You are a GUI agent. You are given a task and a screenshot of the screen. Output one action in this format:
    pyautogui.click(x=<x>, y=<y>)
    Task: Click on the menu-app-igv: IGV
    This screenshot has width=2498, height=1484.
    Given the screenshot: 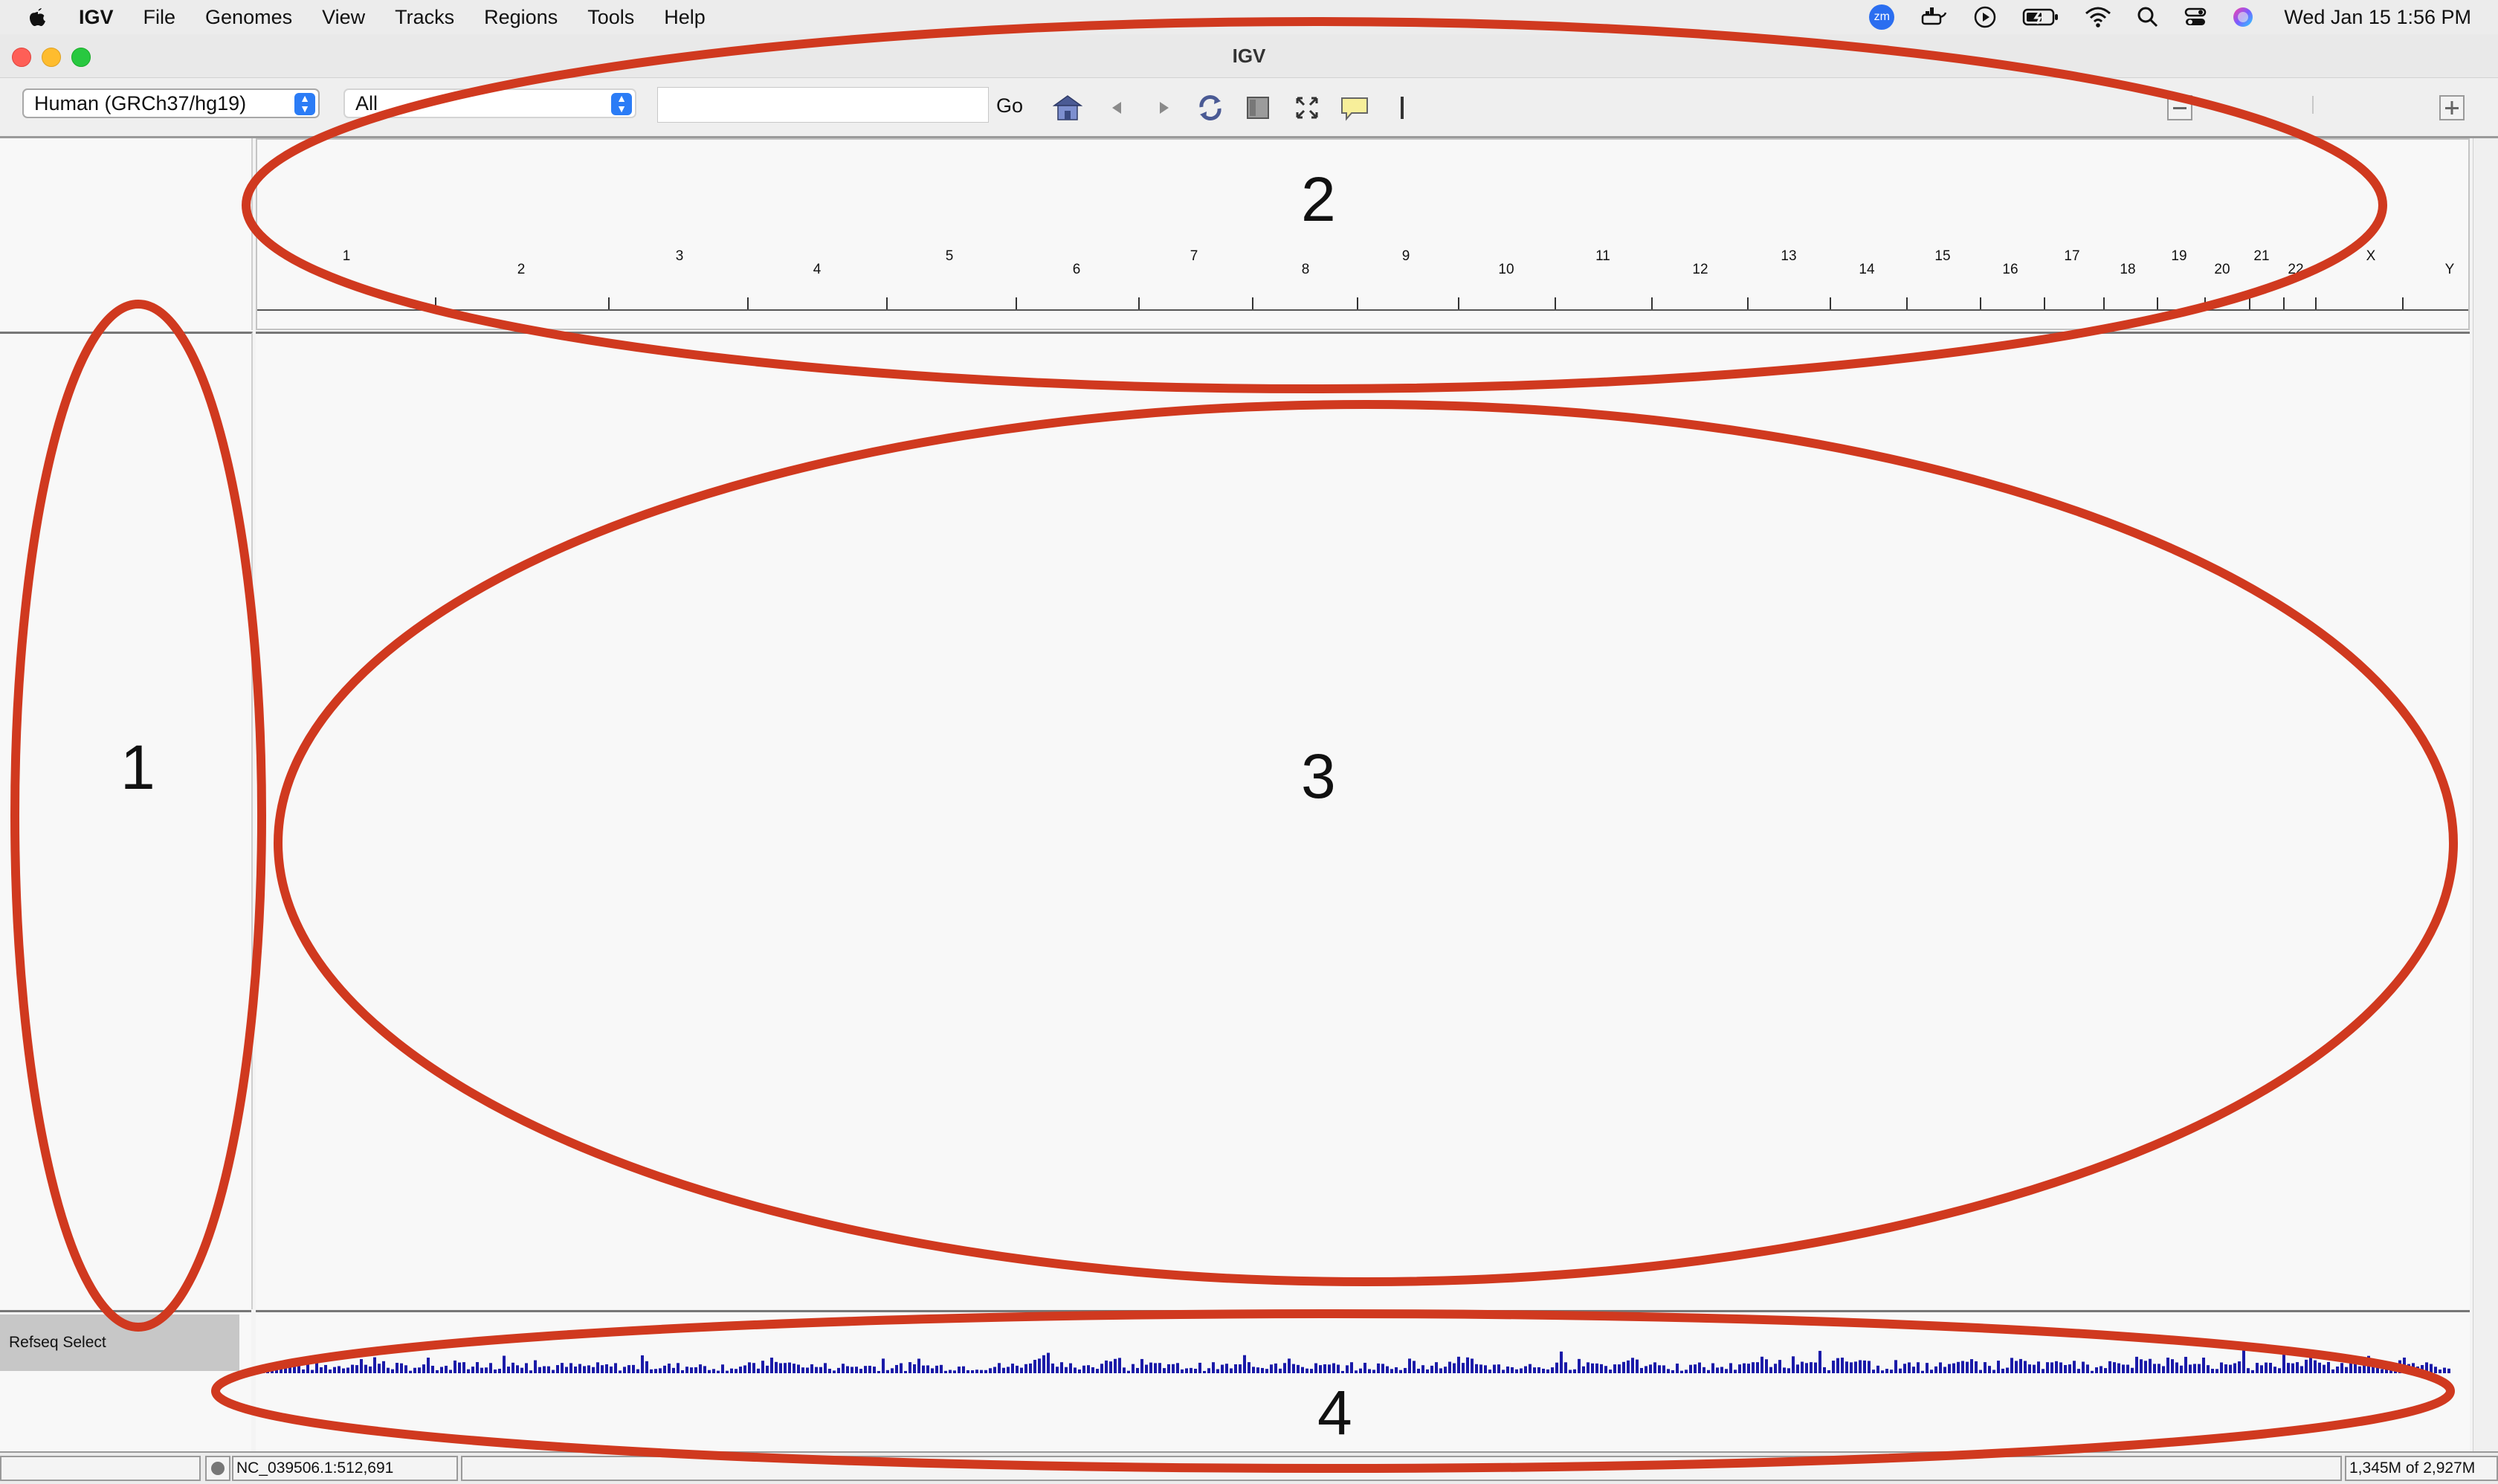 What is the action you would take?
    pyautogui.click(x=96, y=17)
    